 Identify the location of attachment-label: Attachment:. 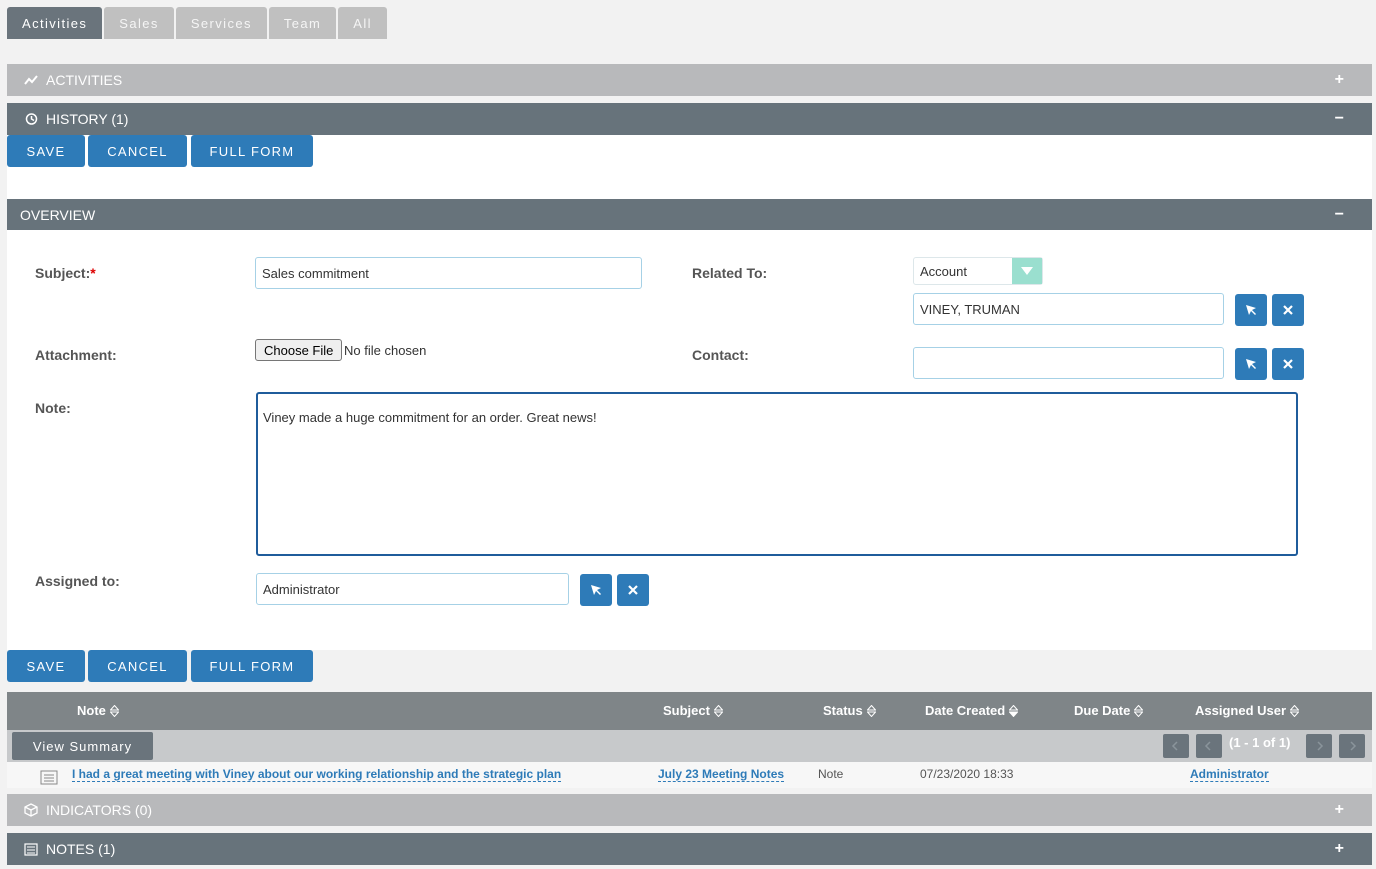
(76, 355).